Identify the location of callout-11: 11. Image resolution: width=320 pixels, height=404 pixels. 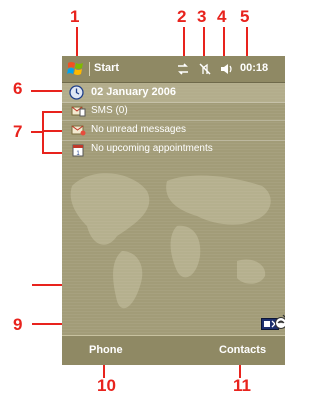
(242, 385).